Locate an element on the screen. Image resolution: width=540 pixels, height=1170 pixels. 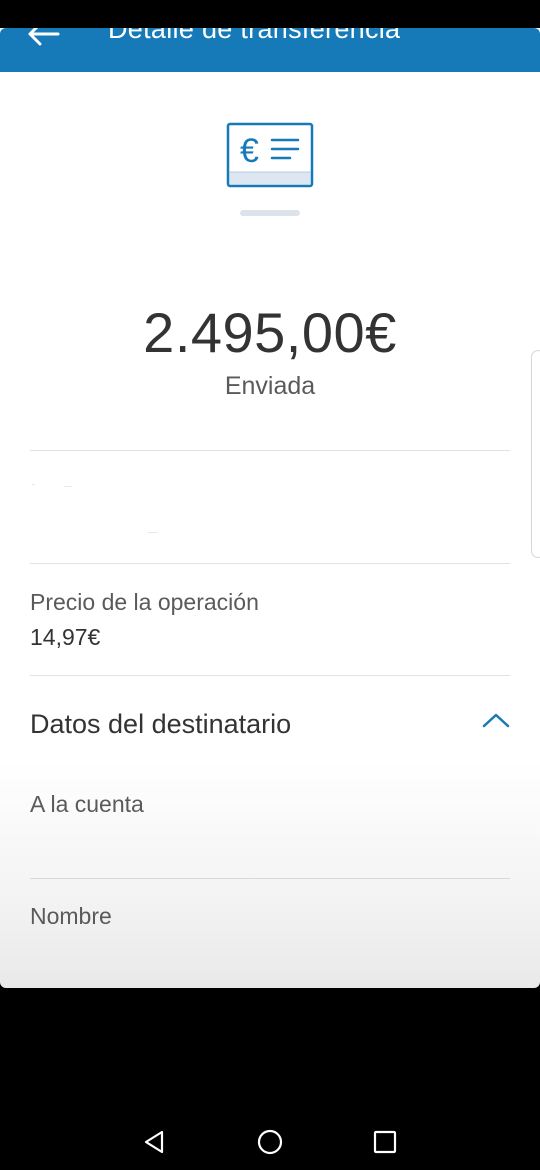
chevron-up-icon is located at coordinates (496, 720).